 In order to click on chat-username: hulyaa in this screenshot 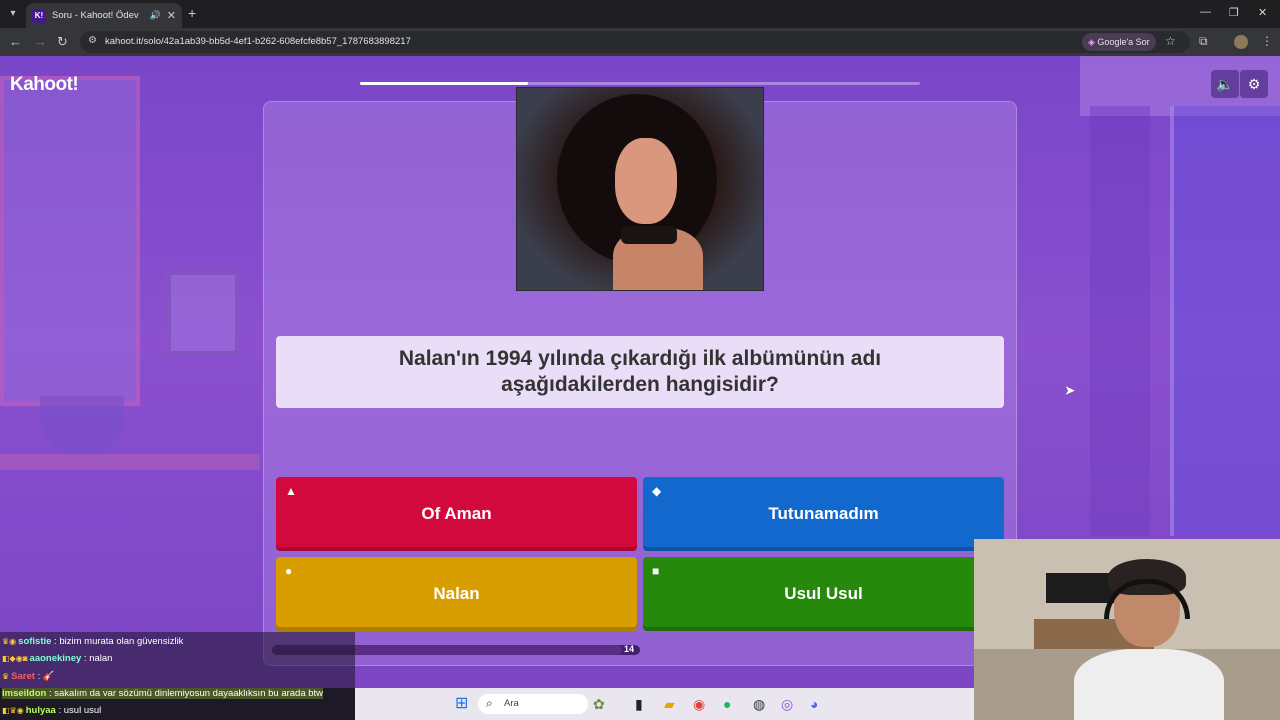, I will do `click(40, 710)`.